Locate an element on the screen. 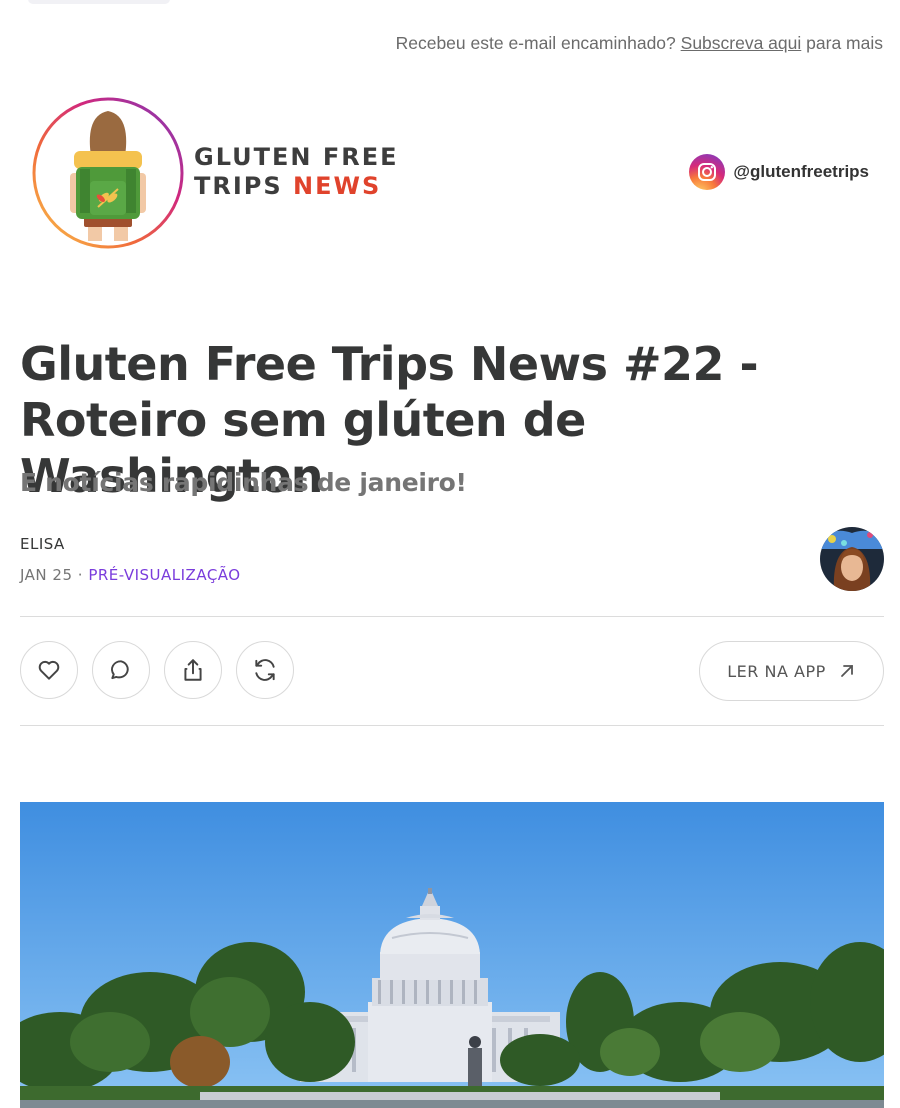 This screenshot has height=1108, width=900. author-avatar is located at coordinates (852, 559).